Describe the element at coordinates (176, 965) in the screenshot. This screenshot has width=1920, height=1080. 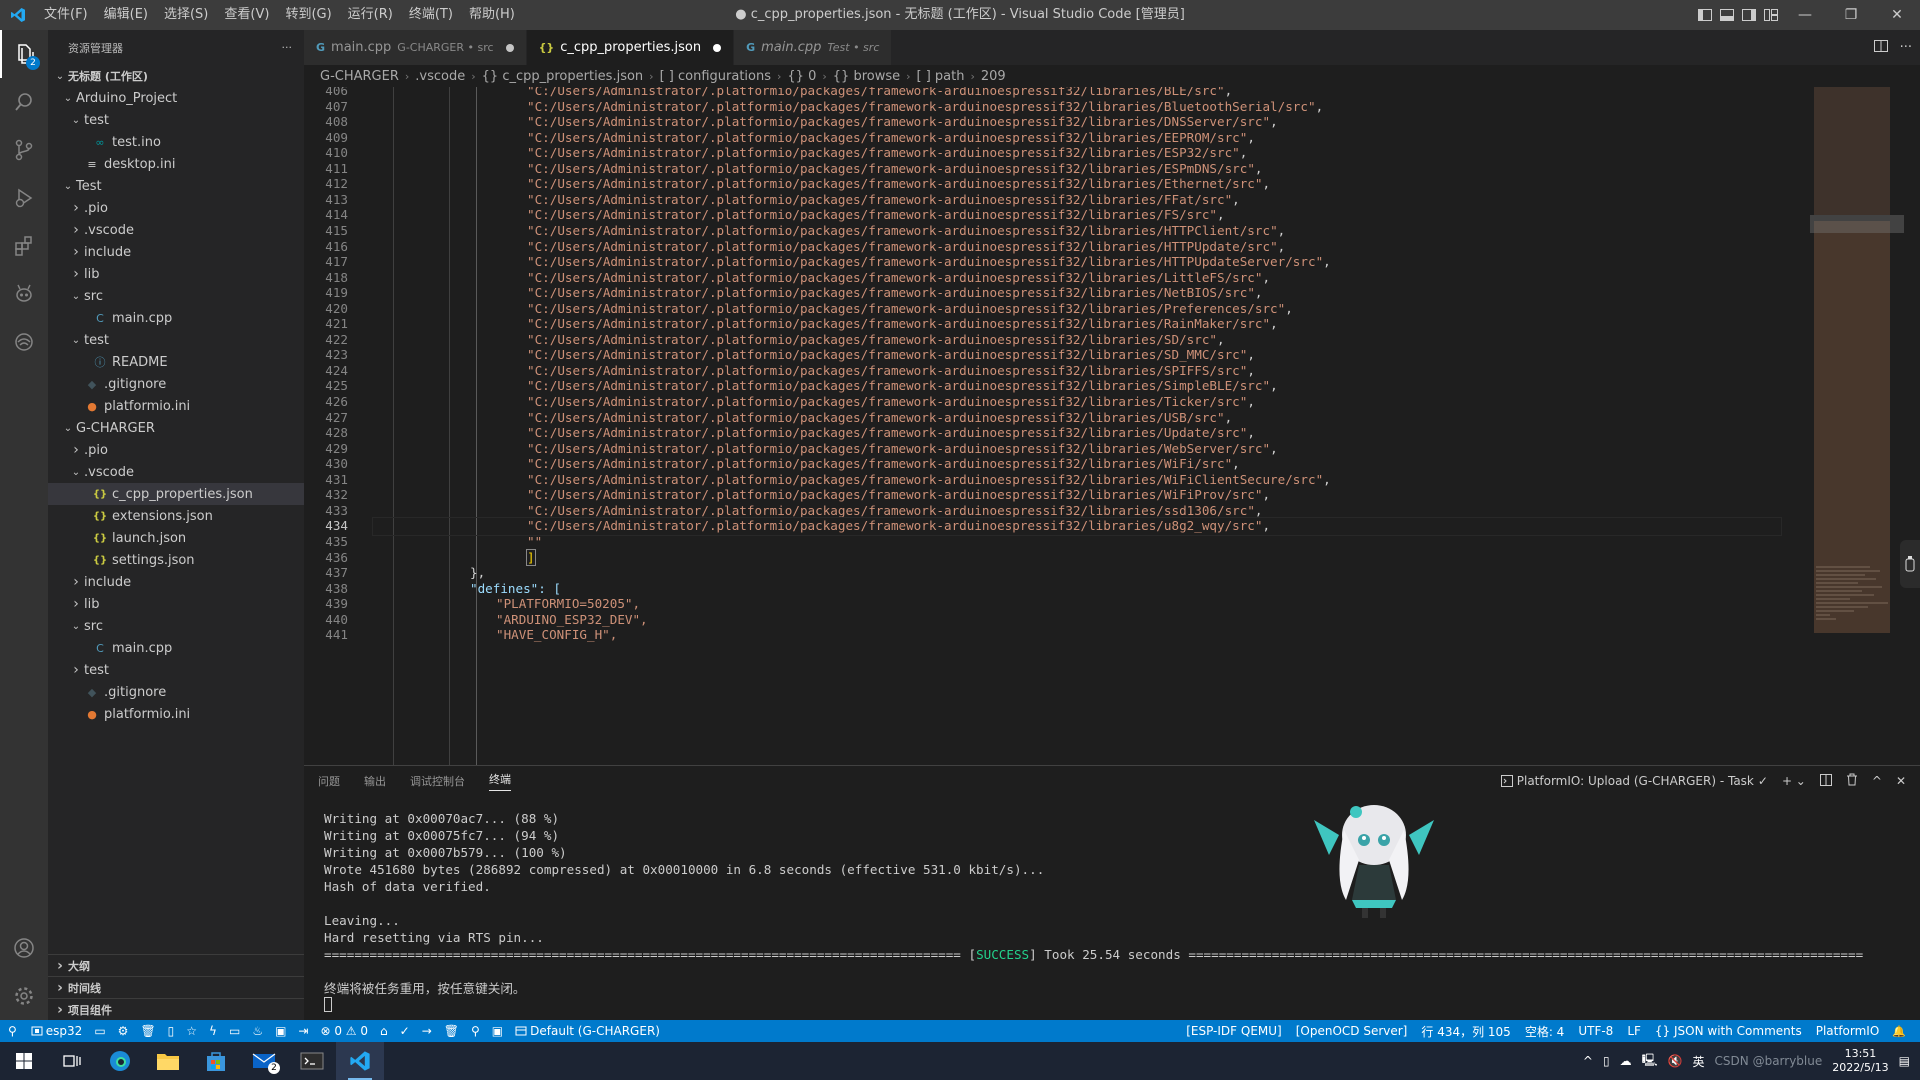
I see `sidebar-section: › 大纲` at that location.